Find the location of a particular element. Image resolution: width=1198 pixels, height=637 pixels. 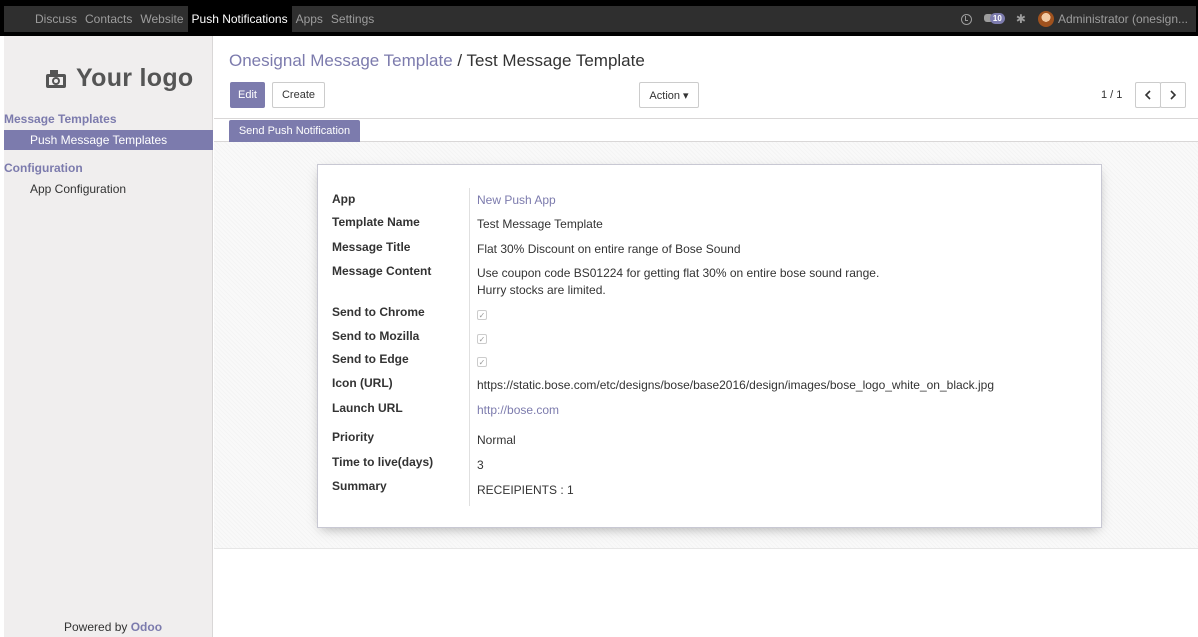

message-content-line2: Hurry stocks are limited. is located at coordinates (541, 290).